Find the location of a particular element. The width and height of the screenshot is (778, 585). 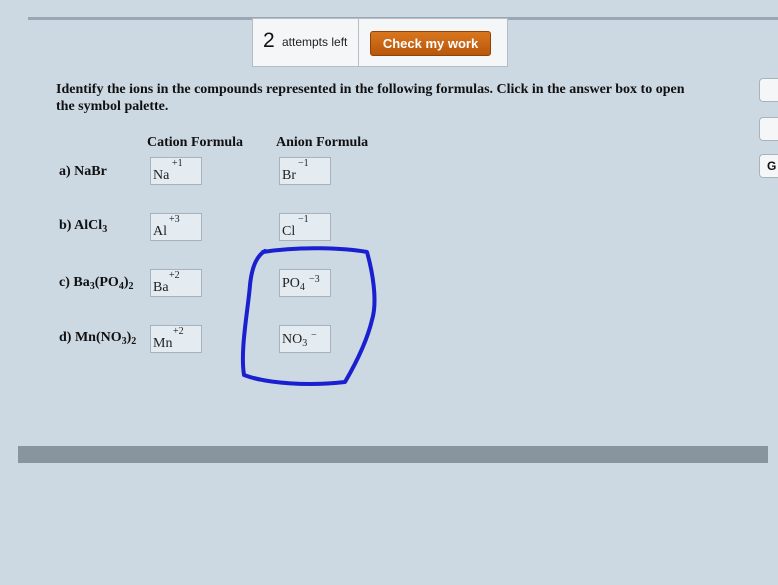

hand-drawn-annotation is located at coordinates (308, 316).